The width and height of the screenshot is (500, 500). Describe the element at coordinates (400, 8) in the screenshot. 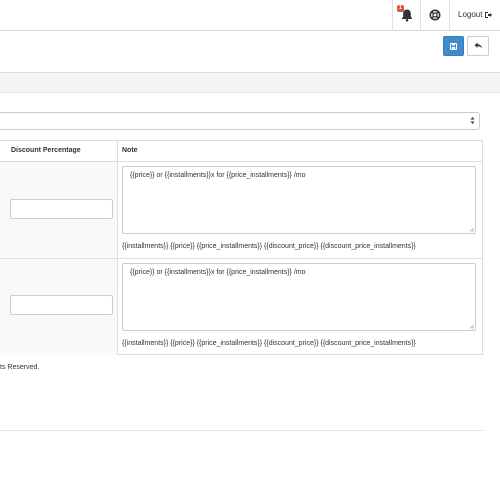

I see `notification-badge: 1` at that location.